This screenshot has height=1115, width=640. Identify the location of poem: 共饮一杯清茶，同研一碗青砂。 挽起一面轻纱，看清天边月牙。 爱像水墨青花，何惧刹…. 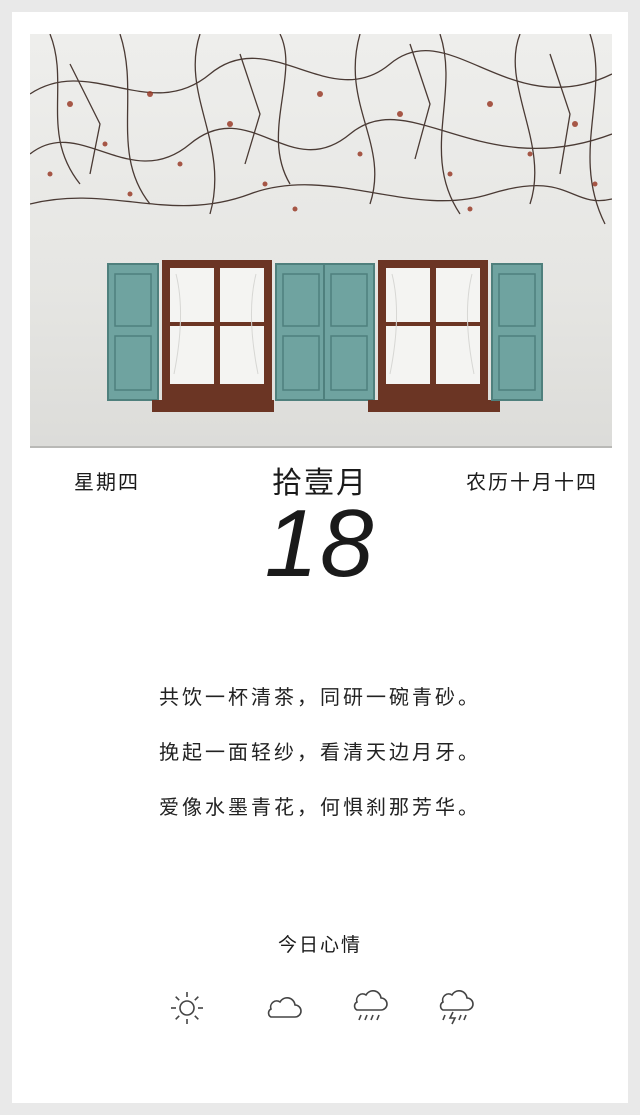
(320, 764).